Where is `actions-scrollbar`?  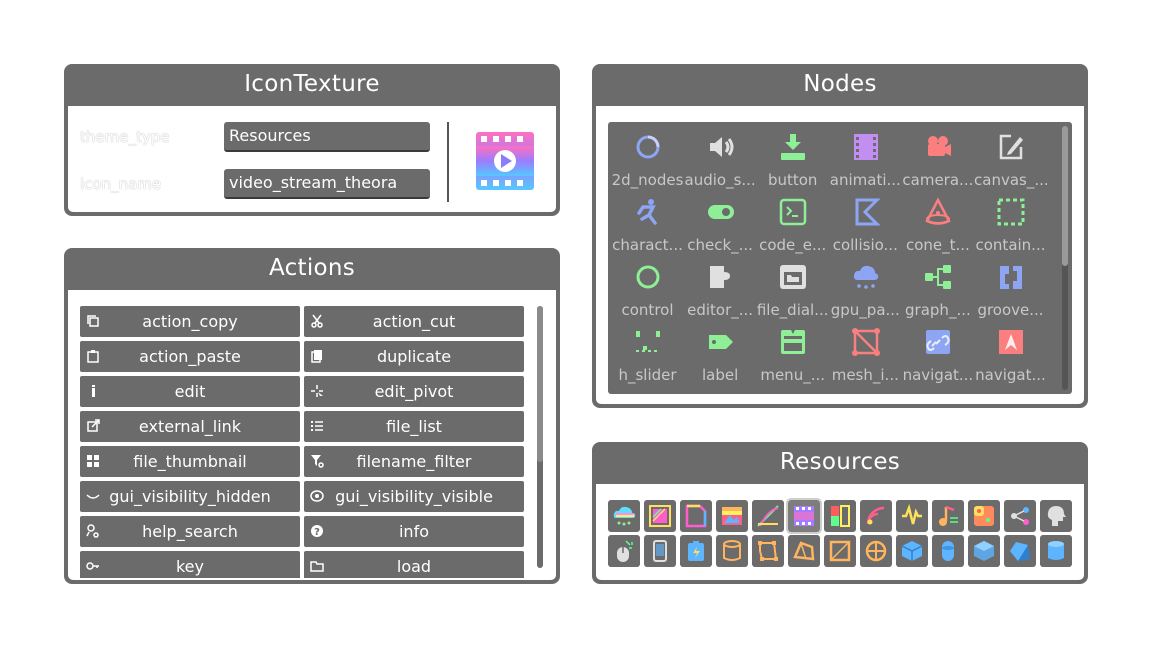 actions-scrollbar is located at coordinates (540, 437).